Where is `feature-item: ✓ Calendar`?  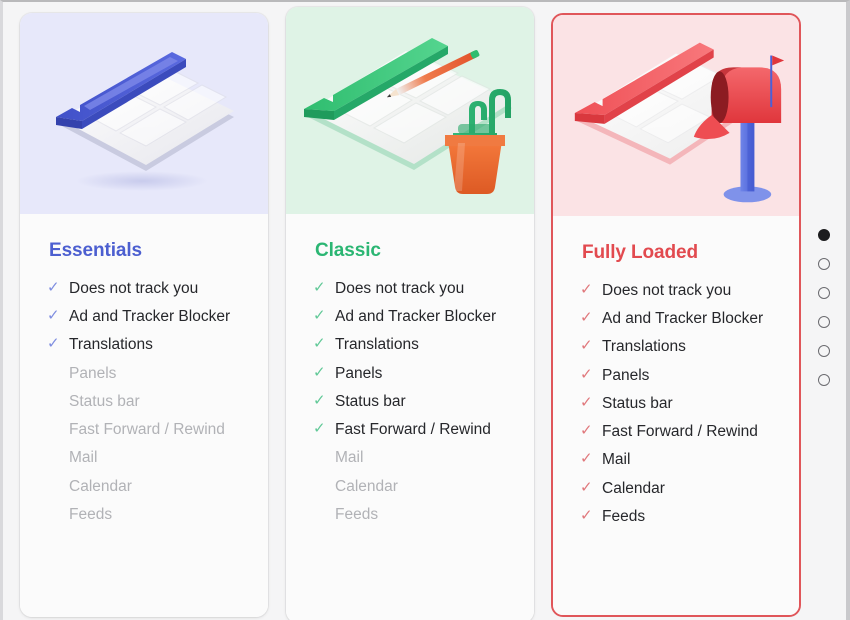
feature-item: ✓ Calendar is located at coordinates (676, 488).